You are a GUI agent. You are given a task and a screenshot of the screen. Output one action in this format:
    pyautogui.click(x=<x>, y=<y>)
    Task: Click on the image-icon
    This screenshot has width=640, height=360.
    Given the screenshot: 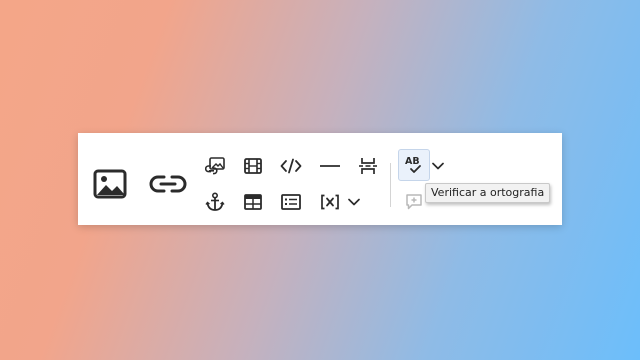 What is the action you would take?
    pyautogui.click(x=110, y=184)
    